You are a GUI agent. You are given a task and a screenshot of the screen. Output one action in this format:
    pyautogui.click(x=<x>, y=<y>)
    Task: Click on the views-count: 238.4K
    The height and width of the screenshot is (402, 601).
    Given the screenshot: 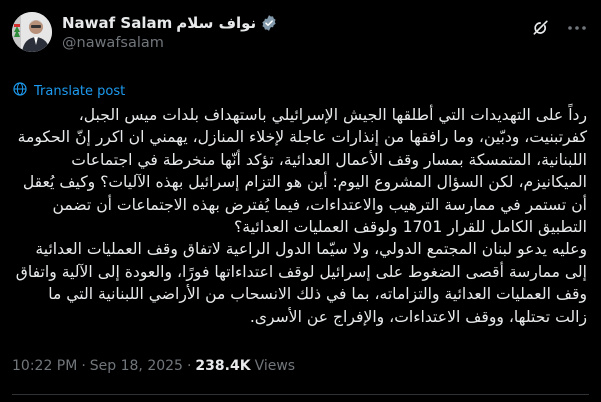 What is the action you would take?
    pyautogui.click(x=223, y=366)
    